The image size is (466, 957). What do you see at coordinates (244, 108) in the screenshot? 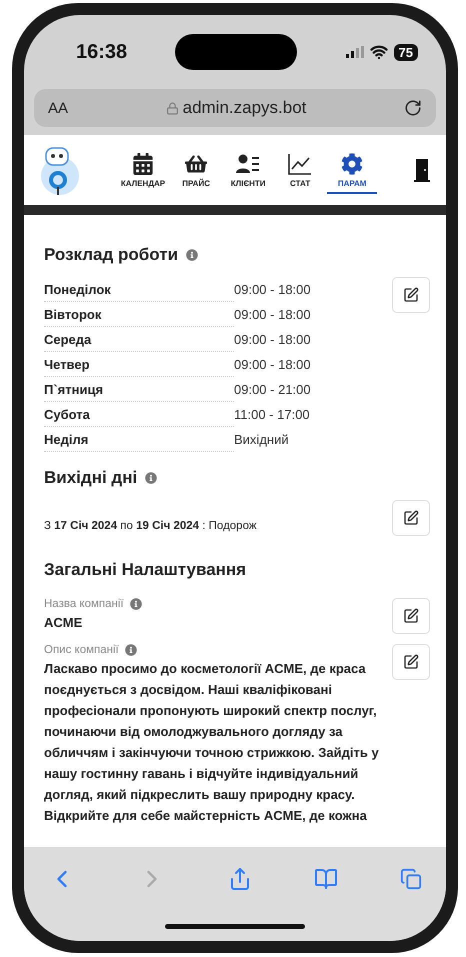
I see `url-text: admin.zapys.bot` at bounding box center [244, 108].